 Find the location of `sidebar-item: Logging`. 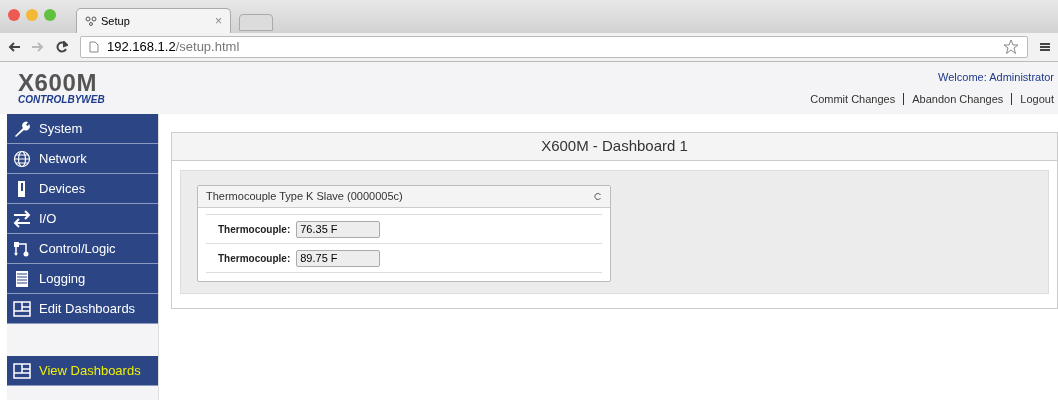

sidebar-item: Logging is located at coordinates (82, 279).